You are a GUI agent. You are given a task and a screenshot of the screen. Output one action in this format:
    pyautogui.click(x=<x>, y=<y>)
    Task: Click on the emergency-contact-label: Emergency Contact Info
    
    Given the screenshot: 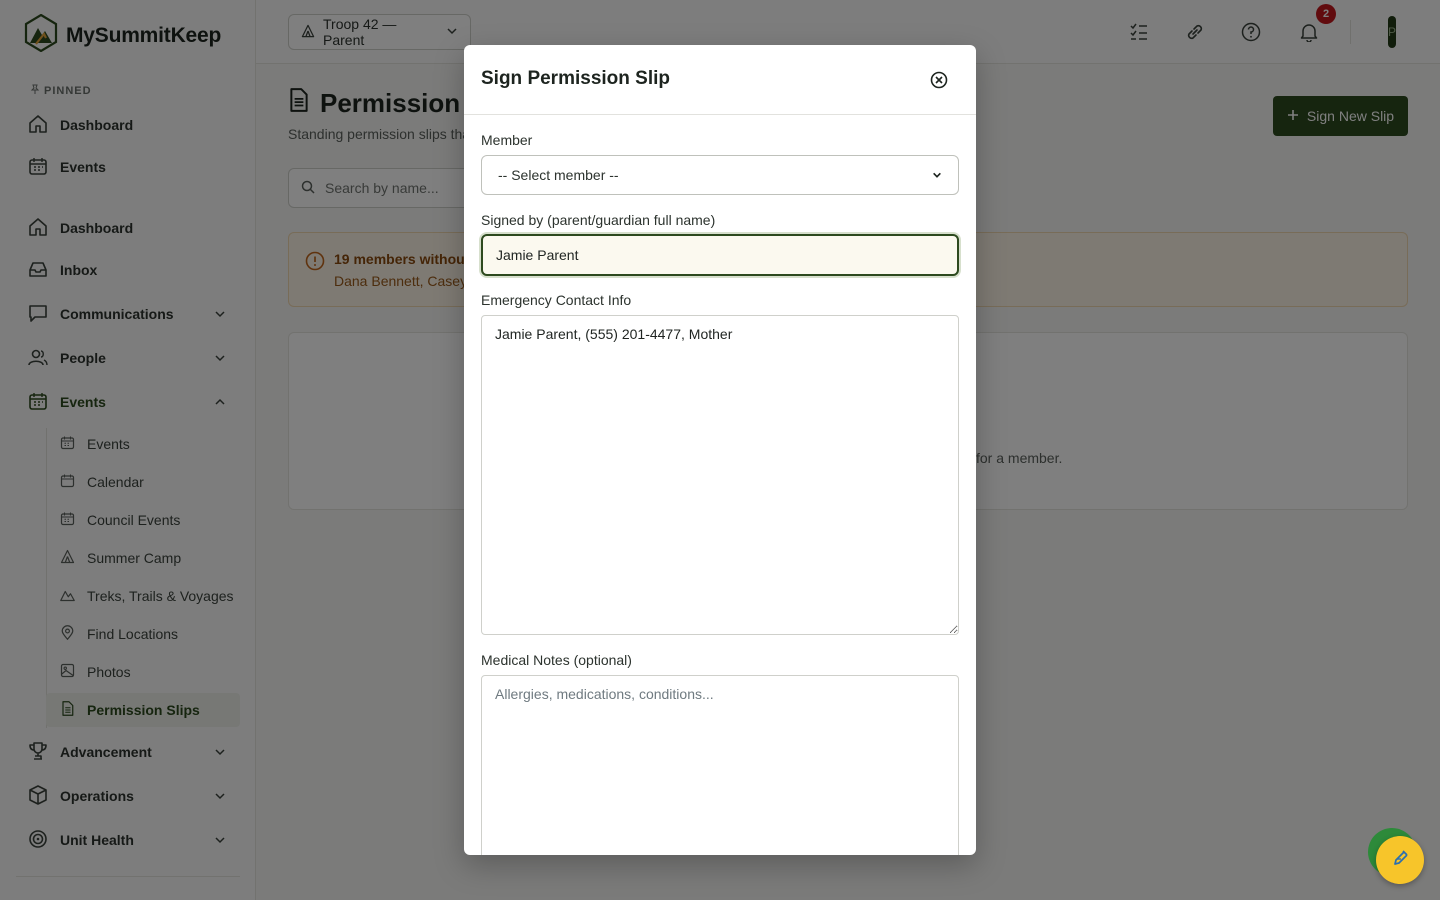 What is the action you would take?
    pyautogui.click(x=556, y=300)
    